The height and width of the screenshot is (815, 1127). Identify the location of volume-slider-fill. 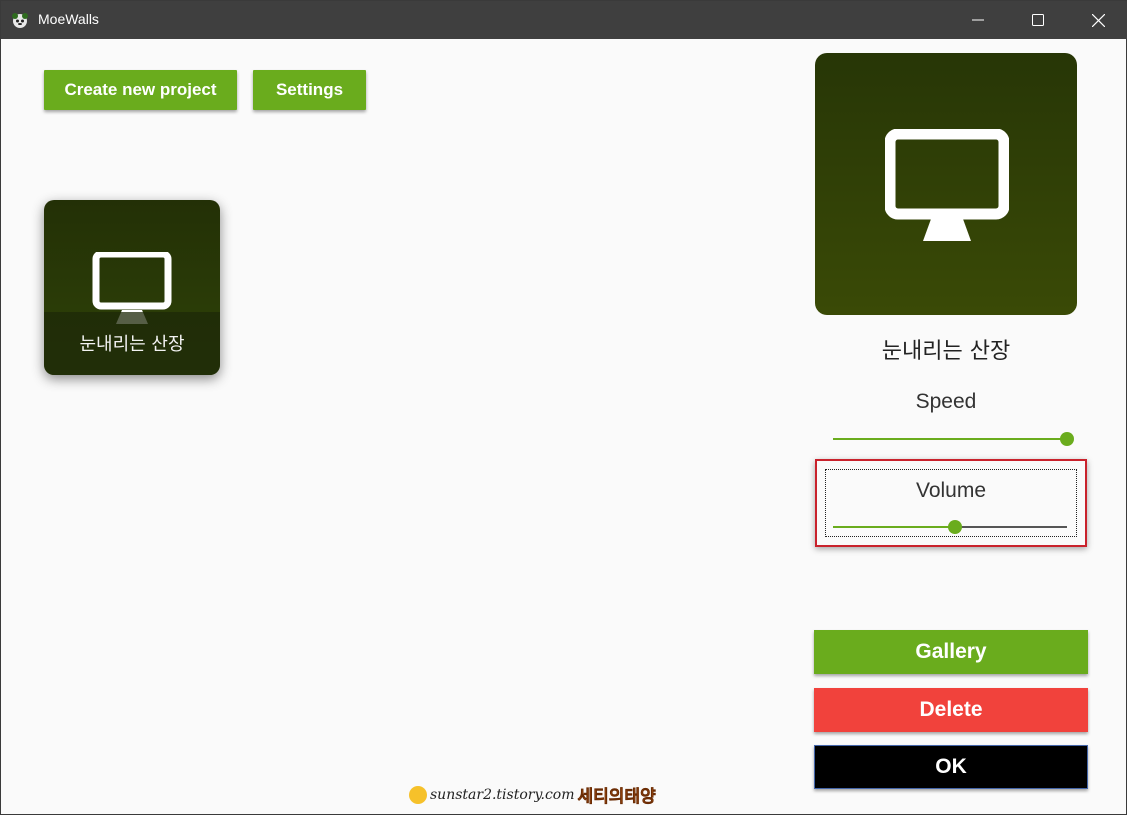
(894, 527).